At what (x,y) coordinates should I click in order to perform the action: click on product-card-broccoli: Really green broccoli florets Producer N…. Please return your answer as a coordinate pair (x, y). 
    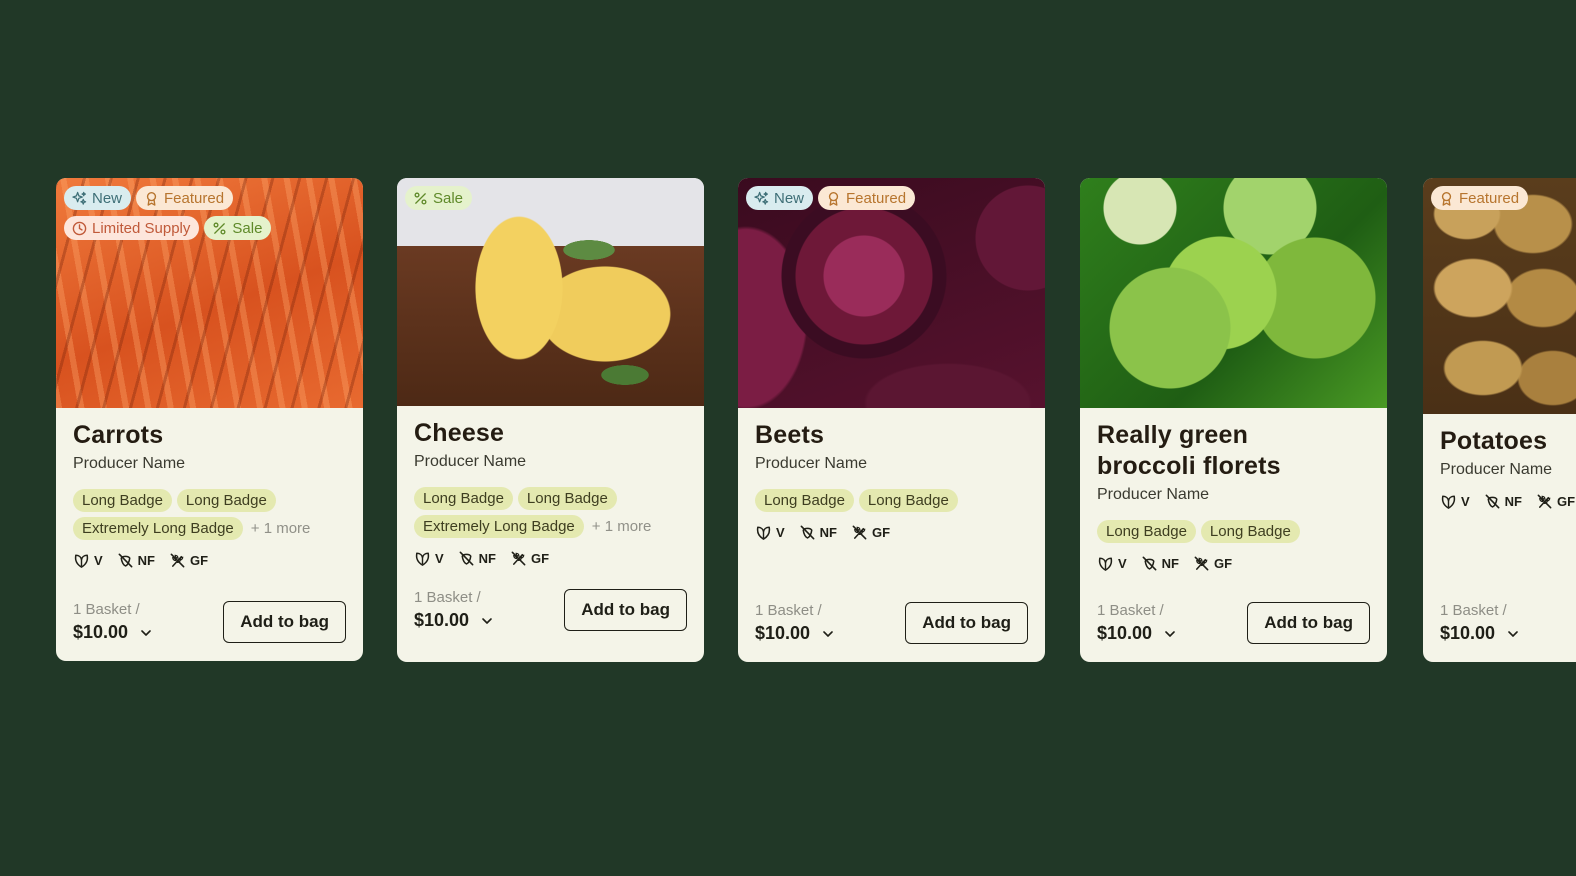
    Looking at the image, I should click on (1233, 420).